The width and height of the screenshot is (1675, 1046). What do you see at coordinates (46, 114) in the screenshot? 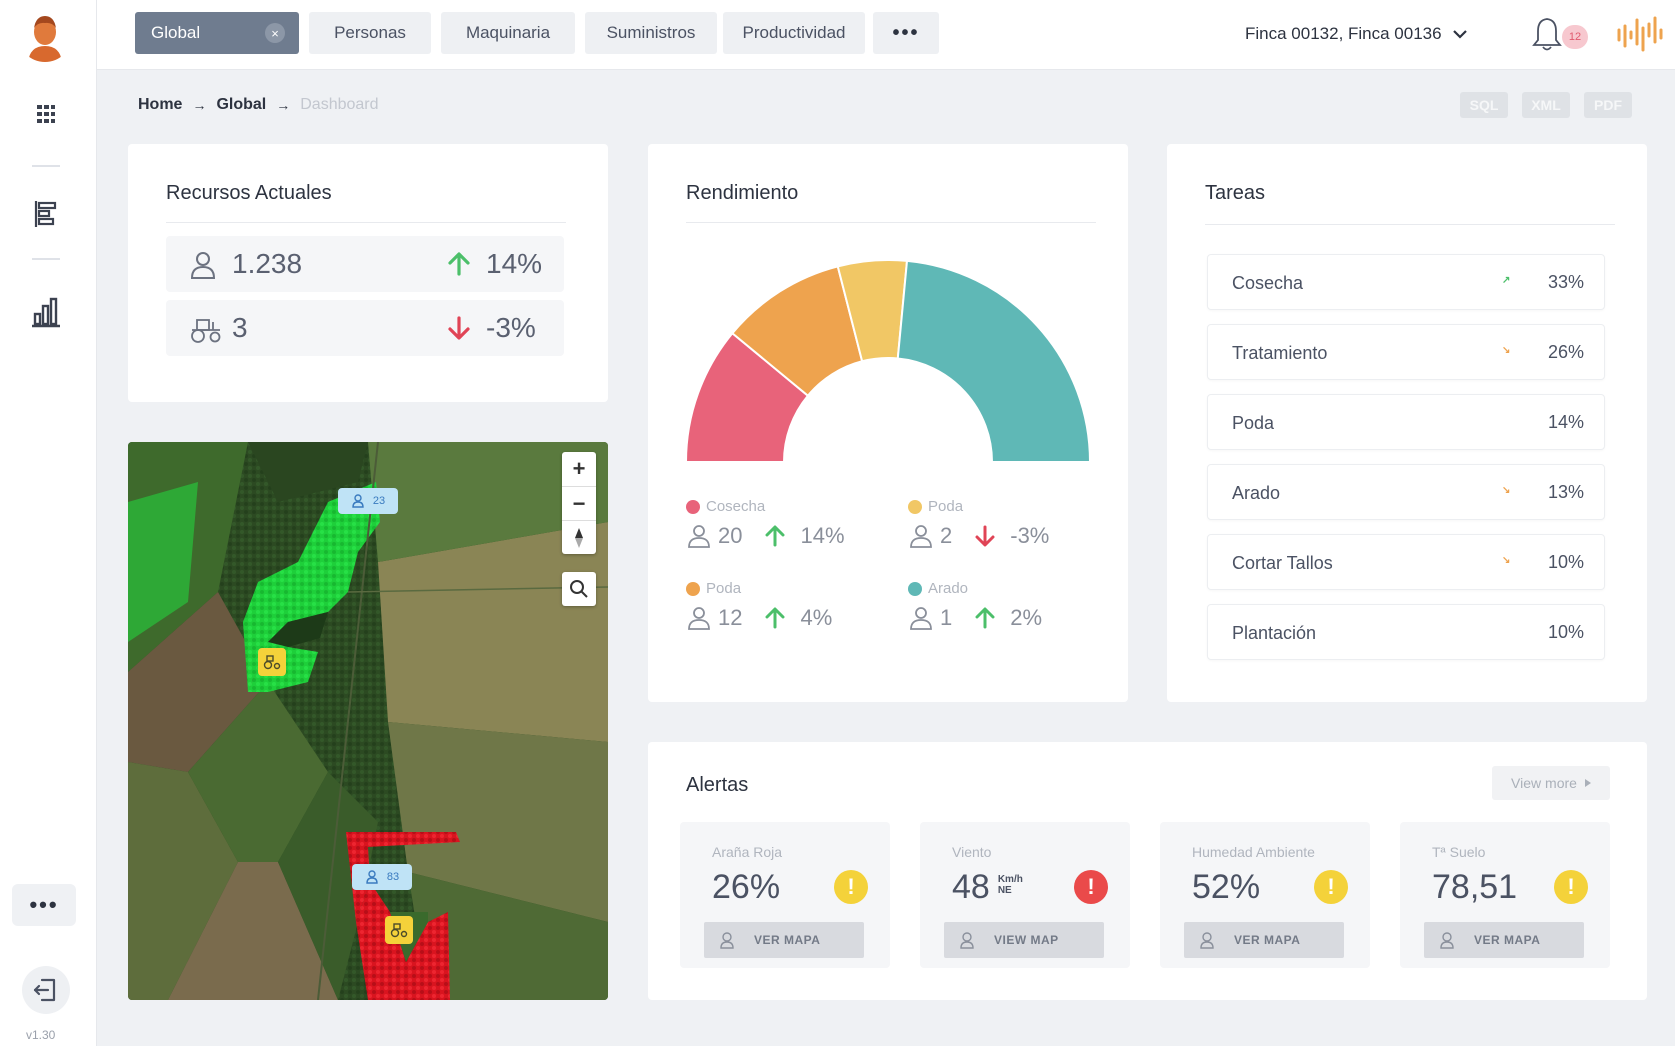
I see `grid-icon` at bounding box center [46, 114].